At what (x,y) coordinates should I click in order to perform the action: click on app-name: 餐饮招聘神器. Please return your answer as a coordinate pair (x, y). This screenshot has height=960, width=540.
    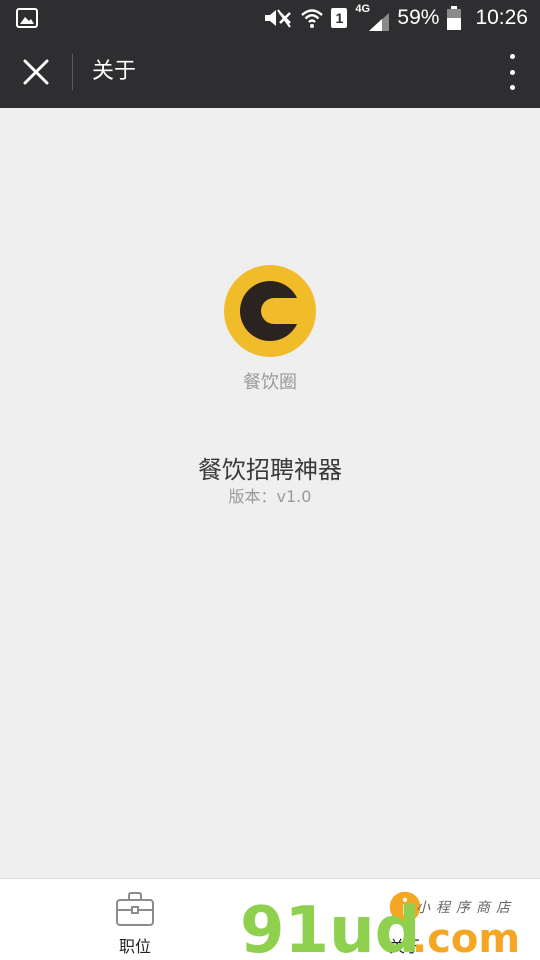
    Looking at the image, I should click on (270, 470).